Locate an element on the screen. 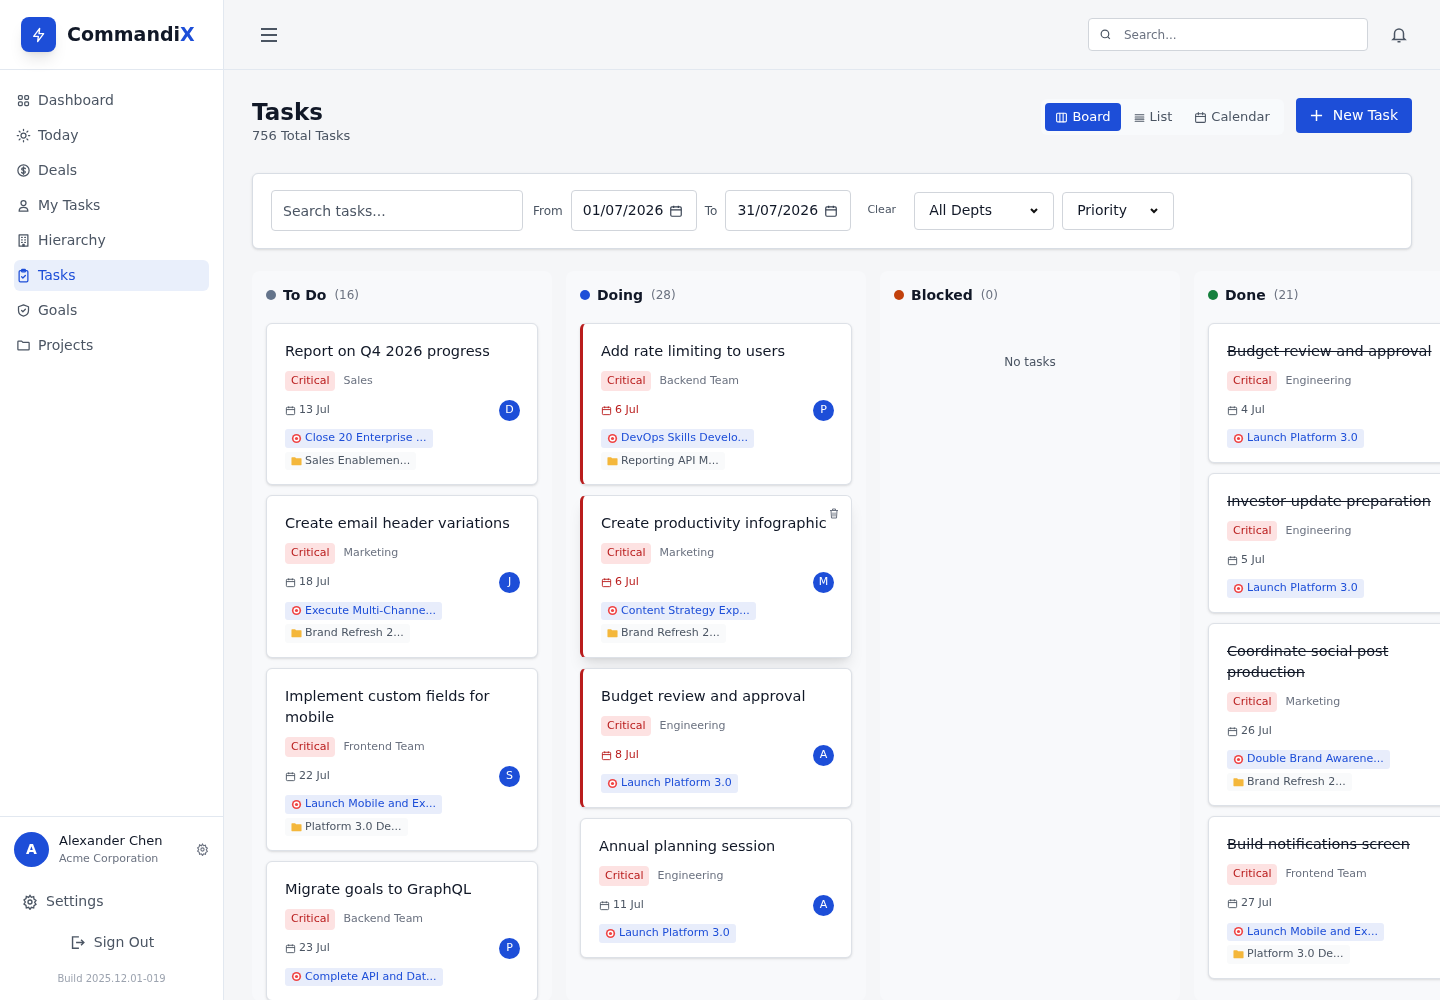 The image size is (1440, 1000). to-label: To is located at coordinates (711, 211).